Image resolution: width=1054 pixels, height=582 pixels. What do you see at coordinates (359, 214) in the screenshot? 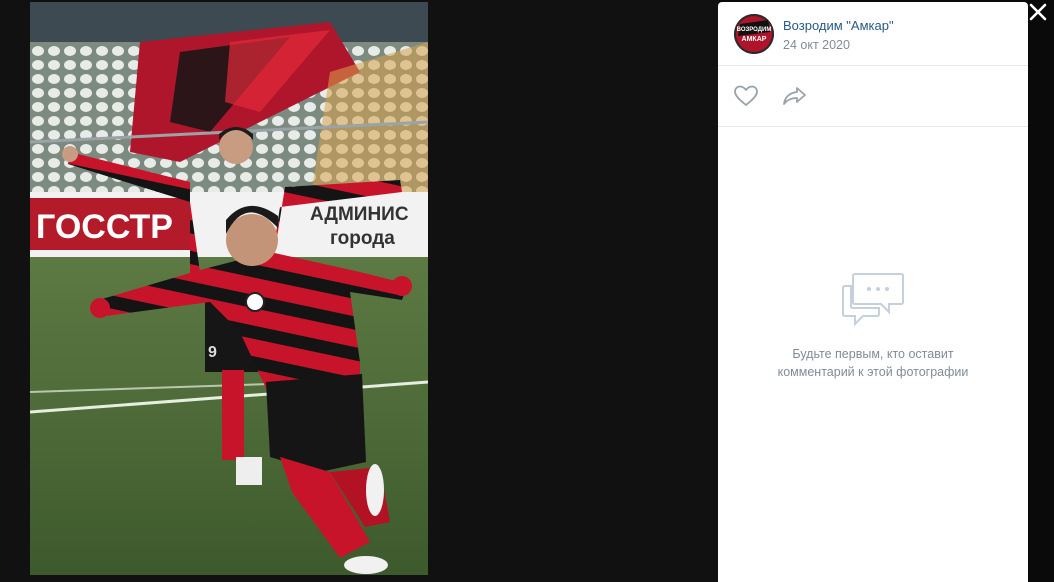
I see `banner-right-text-1: АДМИНИС` at bounding box center [359, 214].